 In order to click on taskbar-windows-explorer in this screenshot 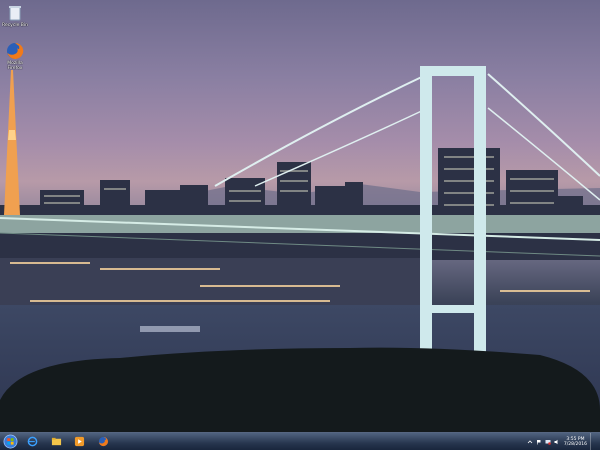, I will do `click(56, 441)`.